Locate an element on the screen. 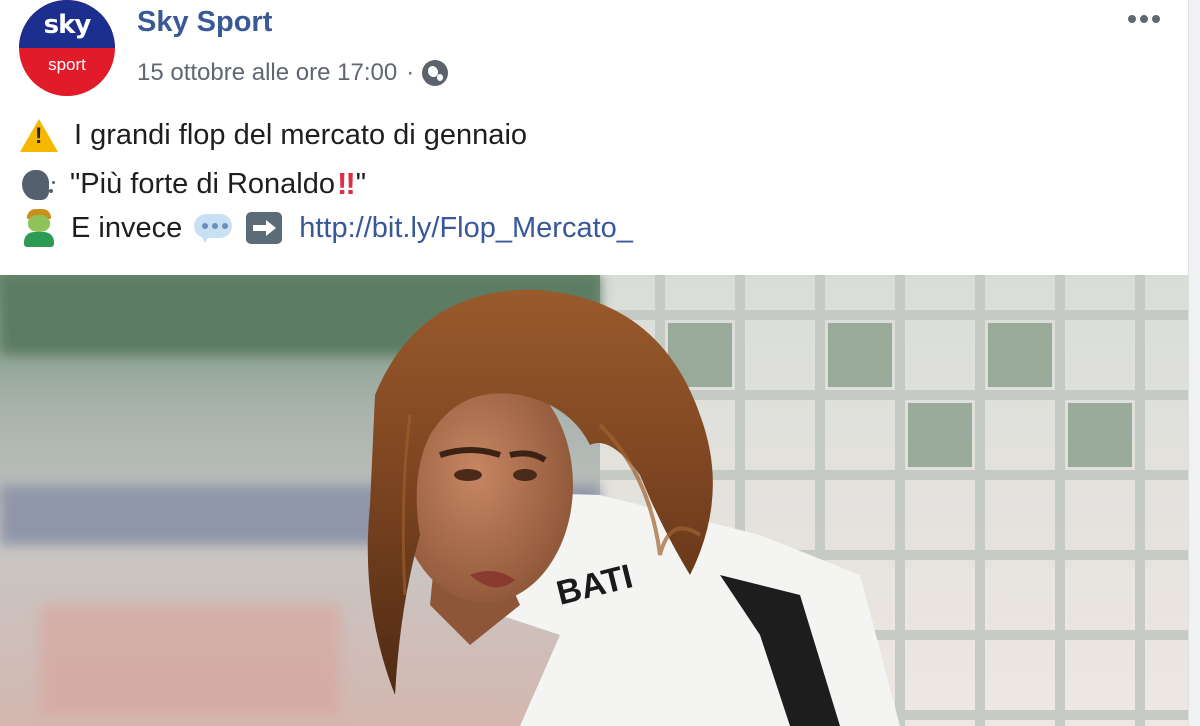 Image resolution: width=1200 pixels, height=726 pixels. post-timestamp: 15 ottobre alle ore 17:00 is located at coordinates (267, 73).